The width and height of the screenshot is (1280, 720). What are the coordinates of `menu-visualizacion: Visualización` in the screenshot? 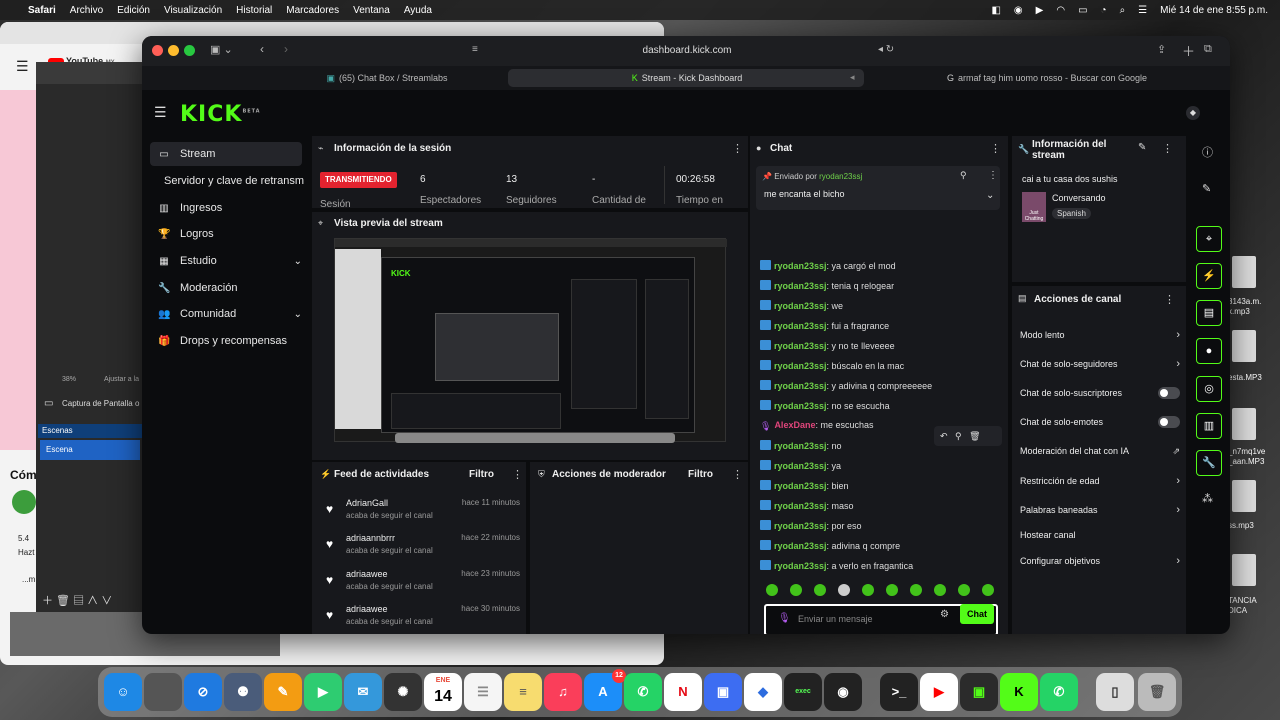 It's located at (193, 10).